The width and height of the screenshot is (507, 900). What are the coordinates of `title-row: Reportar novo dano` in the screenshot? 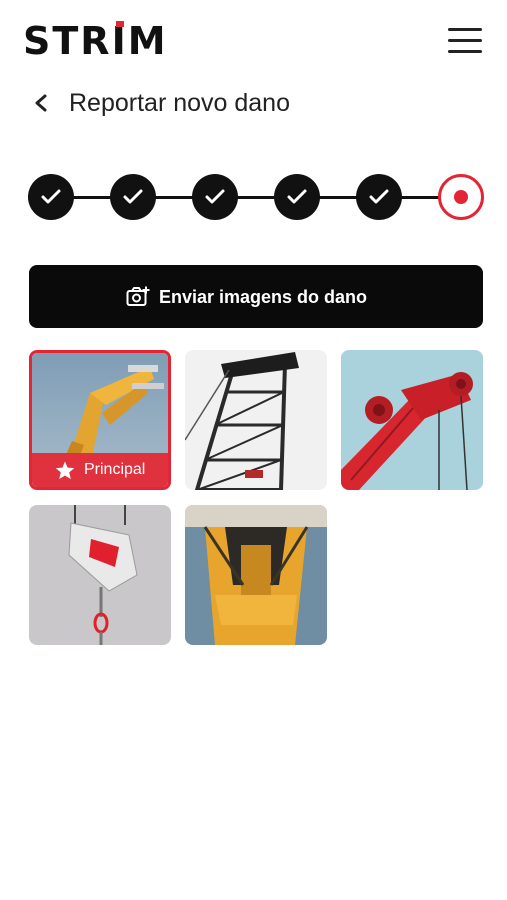 It's located at (253, 103).